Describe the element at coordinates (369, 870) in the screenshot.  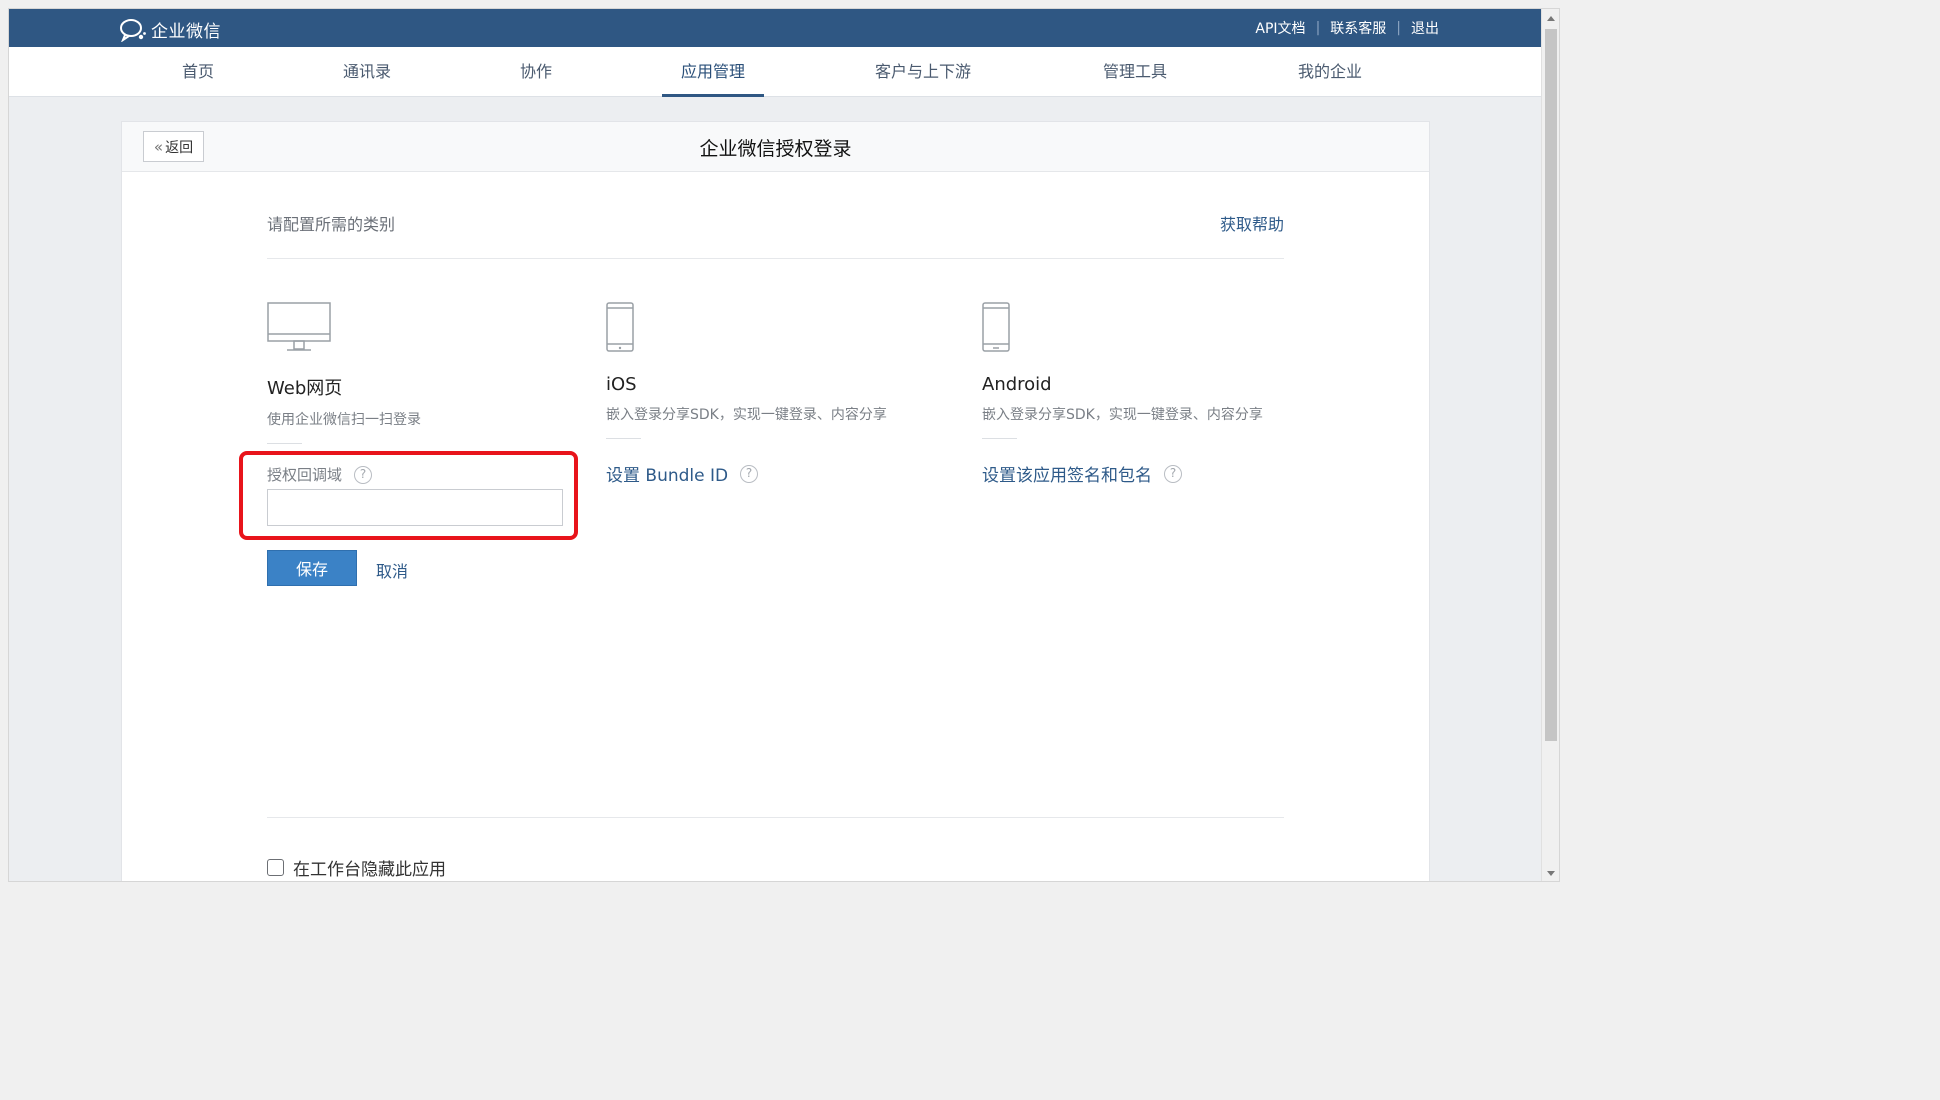
I see `hide-app-label: 在工作台隐藏此应用` at that location.